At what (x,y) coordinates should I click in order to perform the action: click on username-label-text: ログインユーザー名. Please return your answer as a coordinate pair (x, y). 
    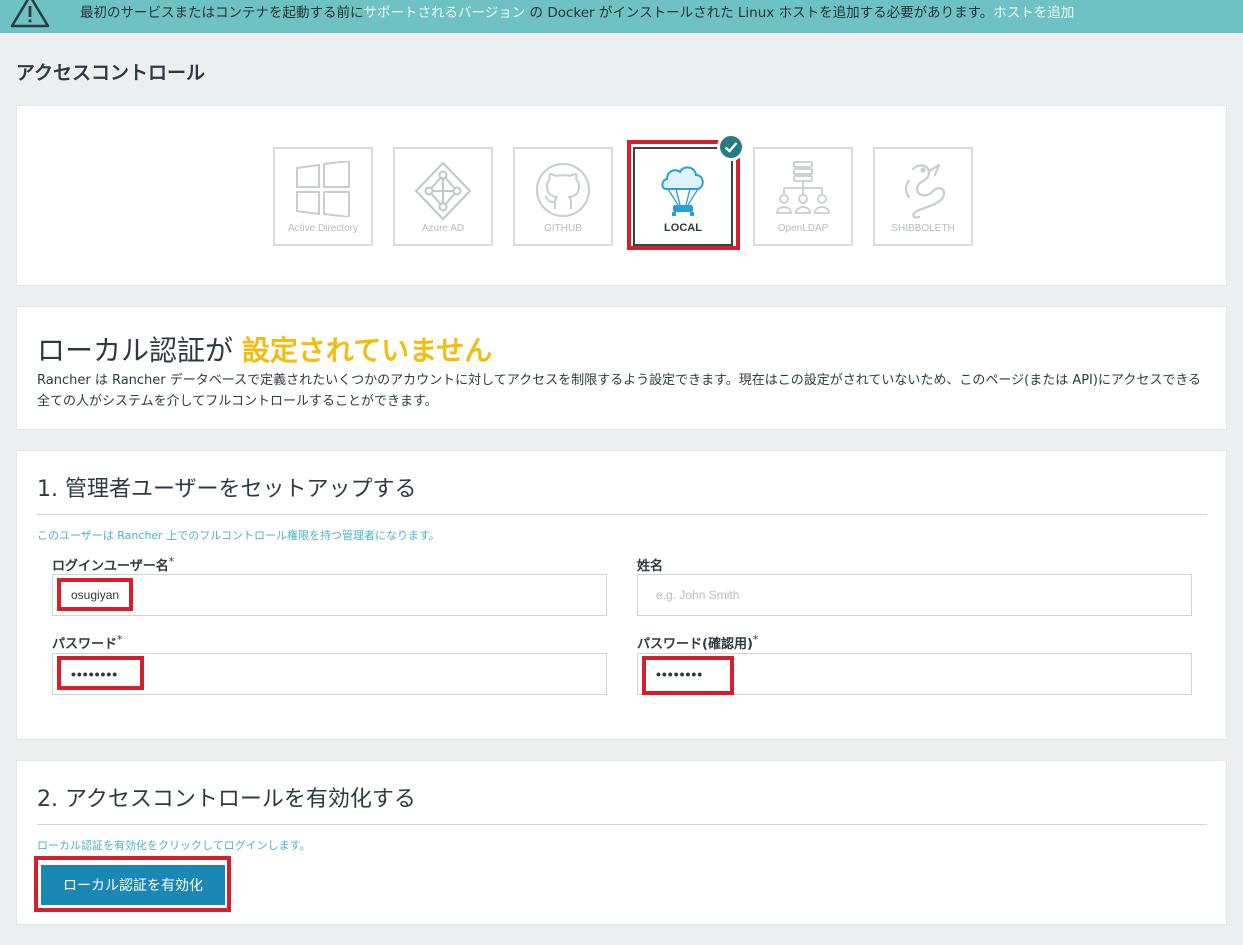
    Looking at the image, I should click on (110, 566).